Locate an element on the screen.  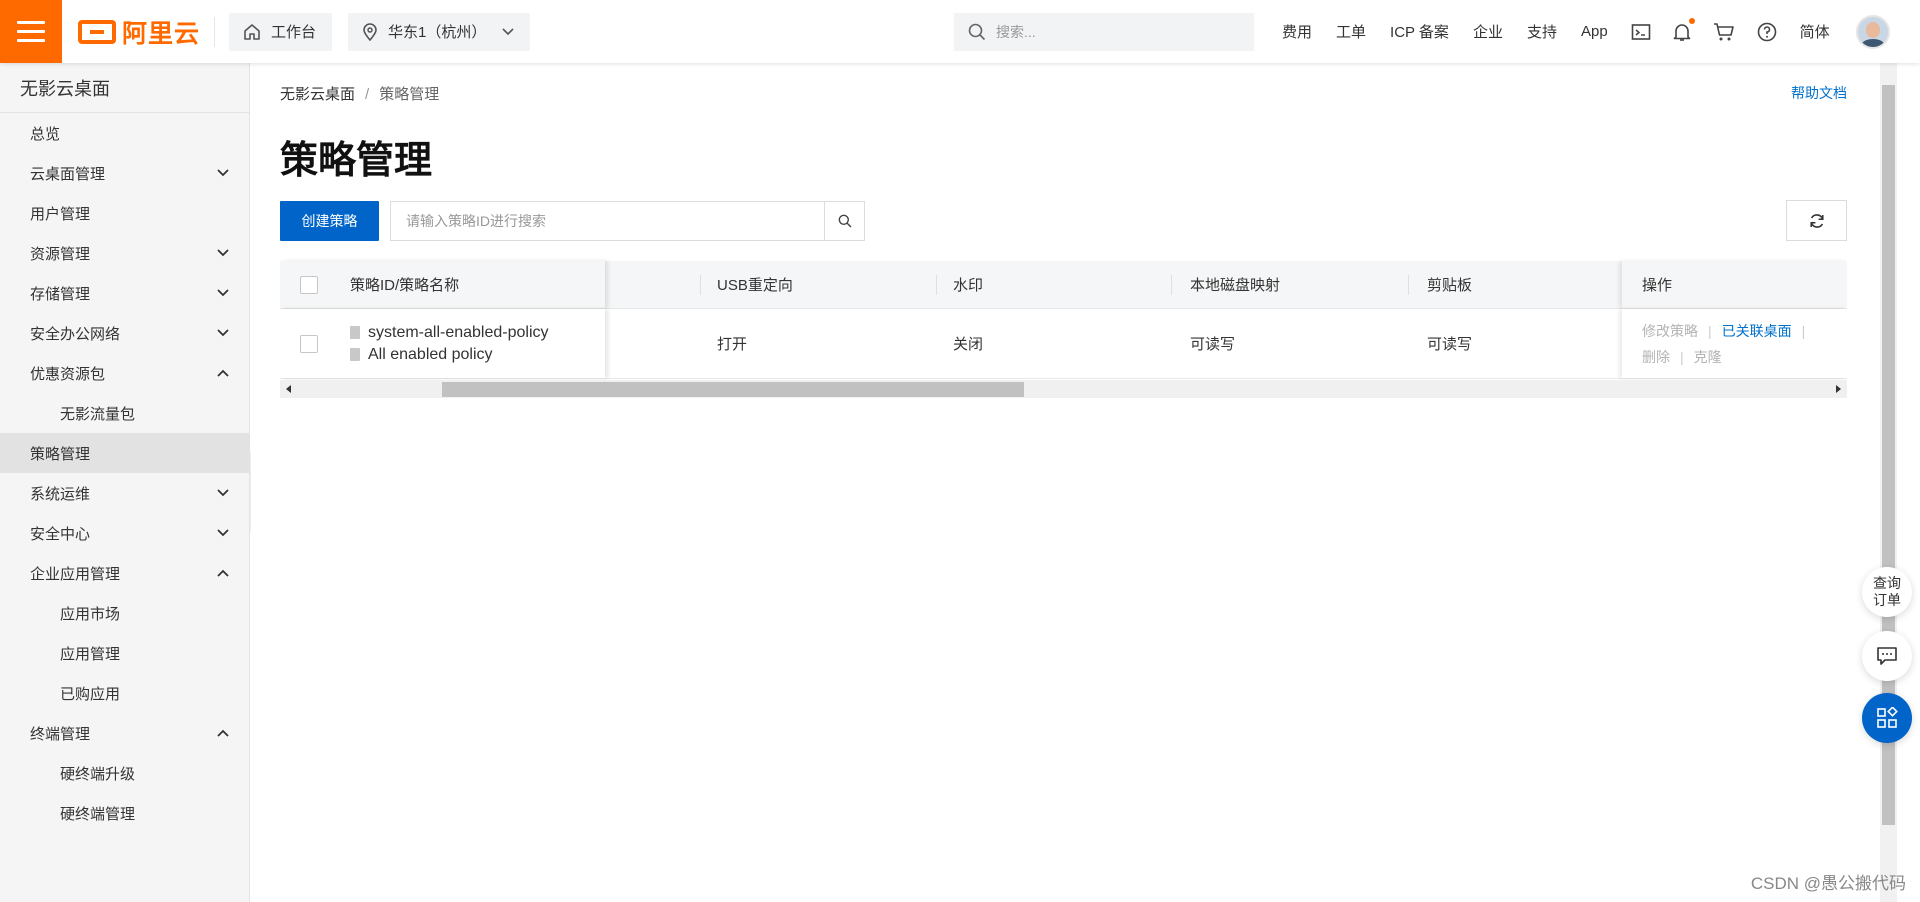
search-icon is located at coordinates (977, 32).